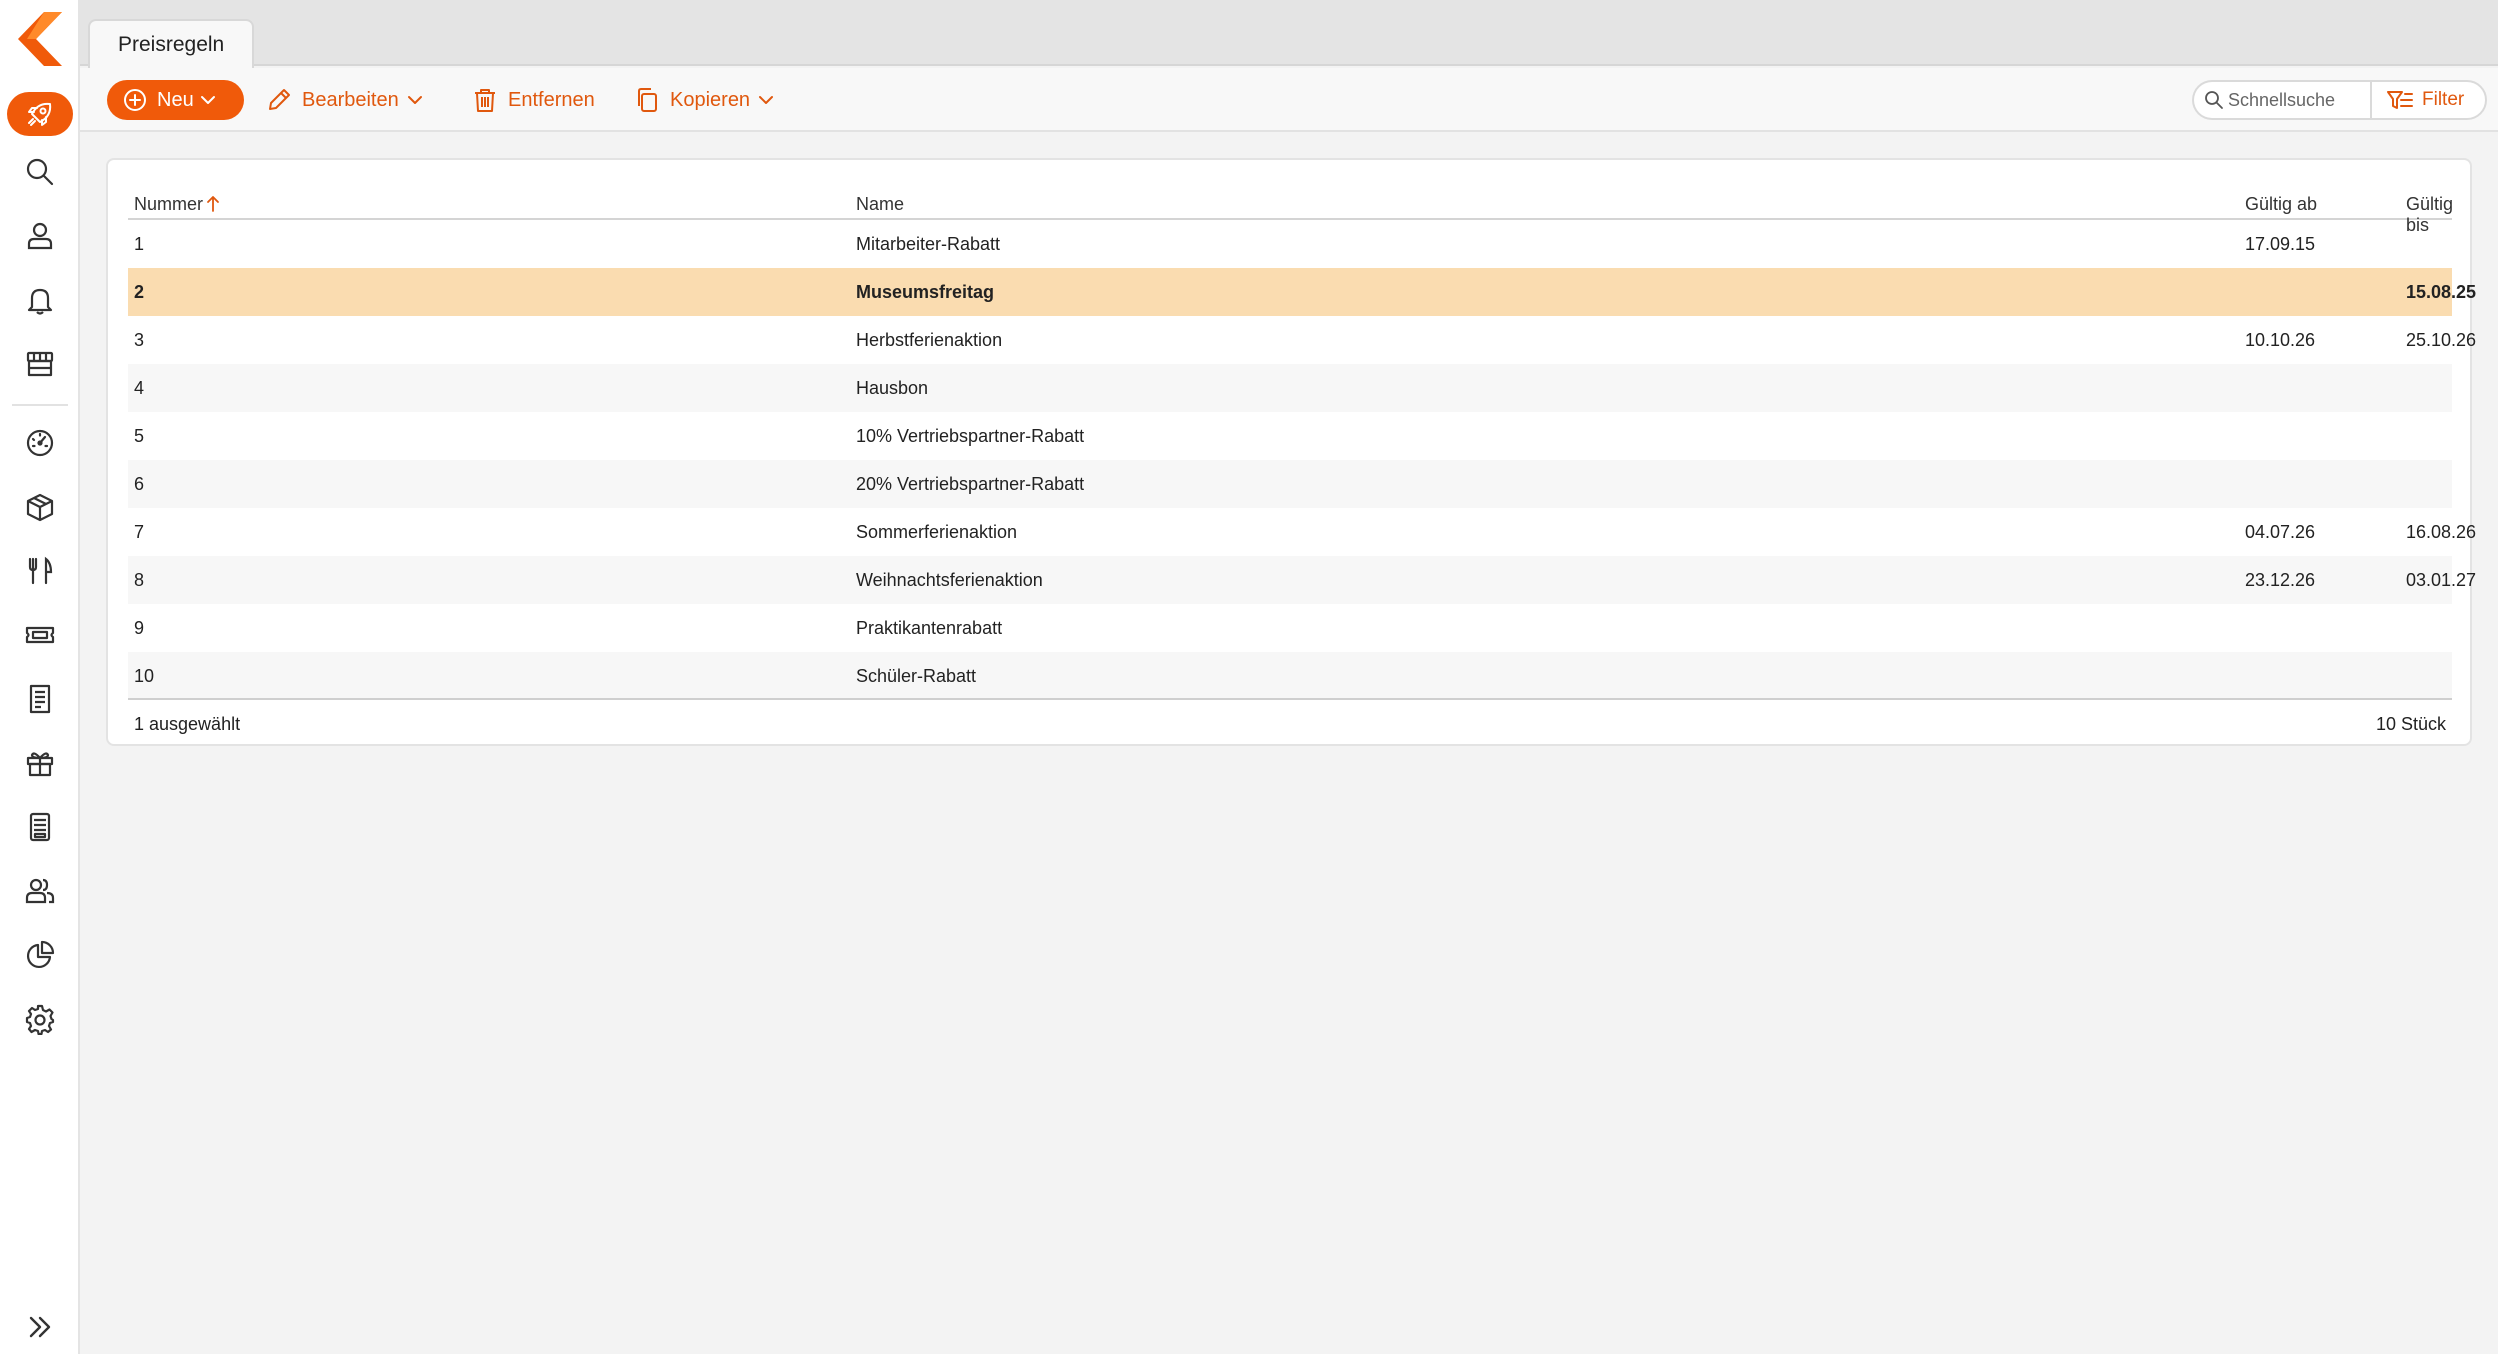 The width and height of the screenshot is (2498, 1354). I want to click on pencil-icon, so click(279, 99).